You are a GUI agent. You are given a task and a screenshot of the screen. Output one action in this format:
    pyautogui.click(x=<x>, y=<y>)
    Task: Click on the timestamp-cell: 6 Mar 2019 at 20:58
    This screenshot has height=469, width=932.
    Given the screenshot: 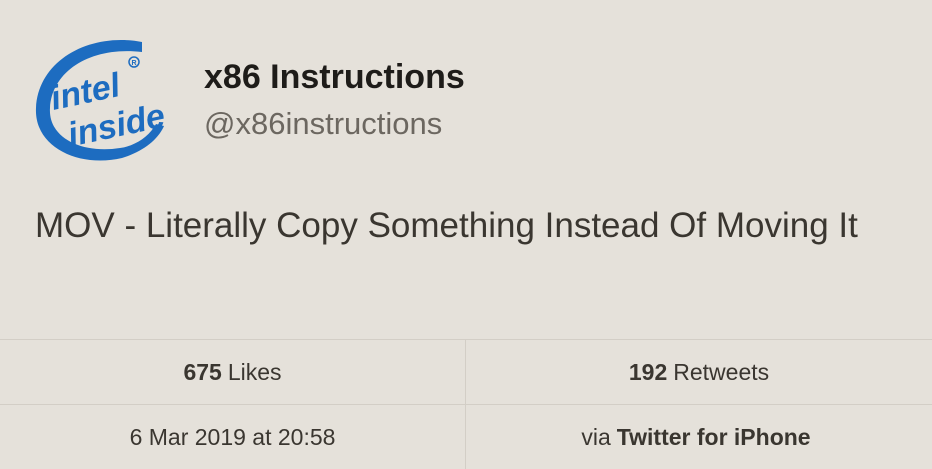 What is the action you would take?
    pyautogui.click(x=233, y=437)
    